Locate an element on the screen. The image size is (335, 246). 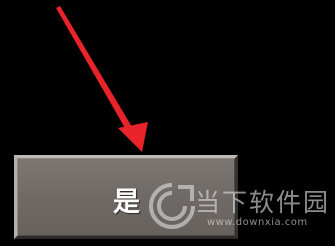
yes-button-label: 是 is located at coordinates (127, 202).